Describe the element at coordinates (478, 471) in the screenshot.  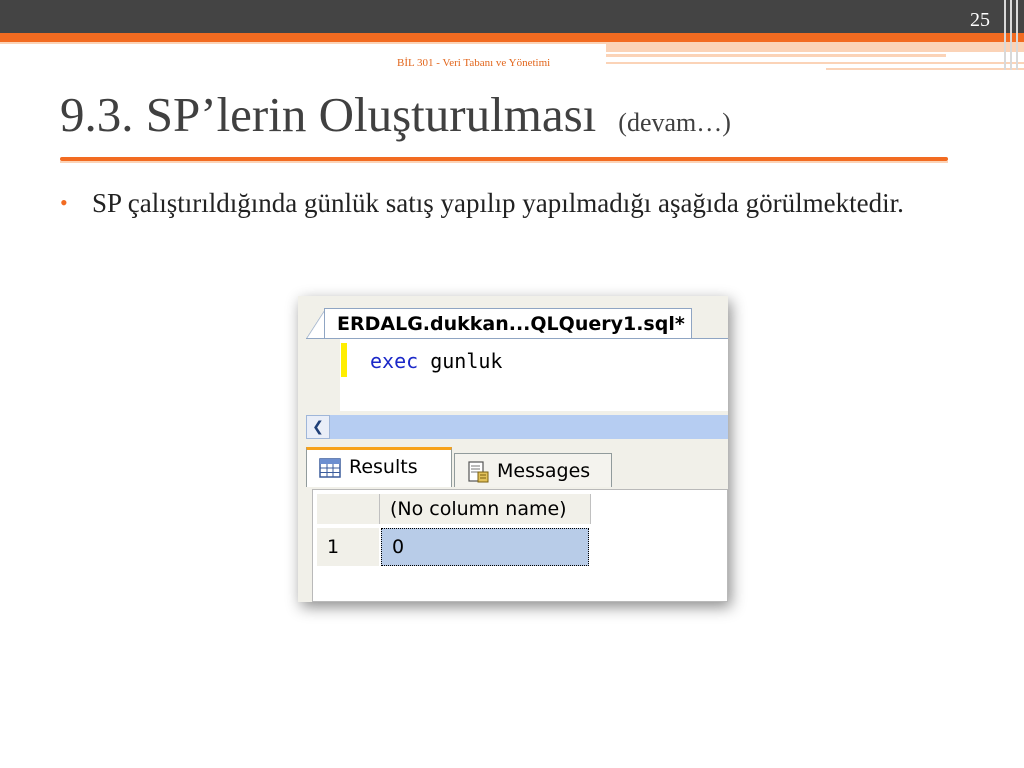
I see `document-icon` at that location.